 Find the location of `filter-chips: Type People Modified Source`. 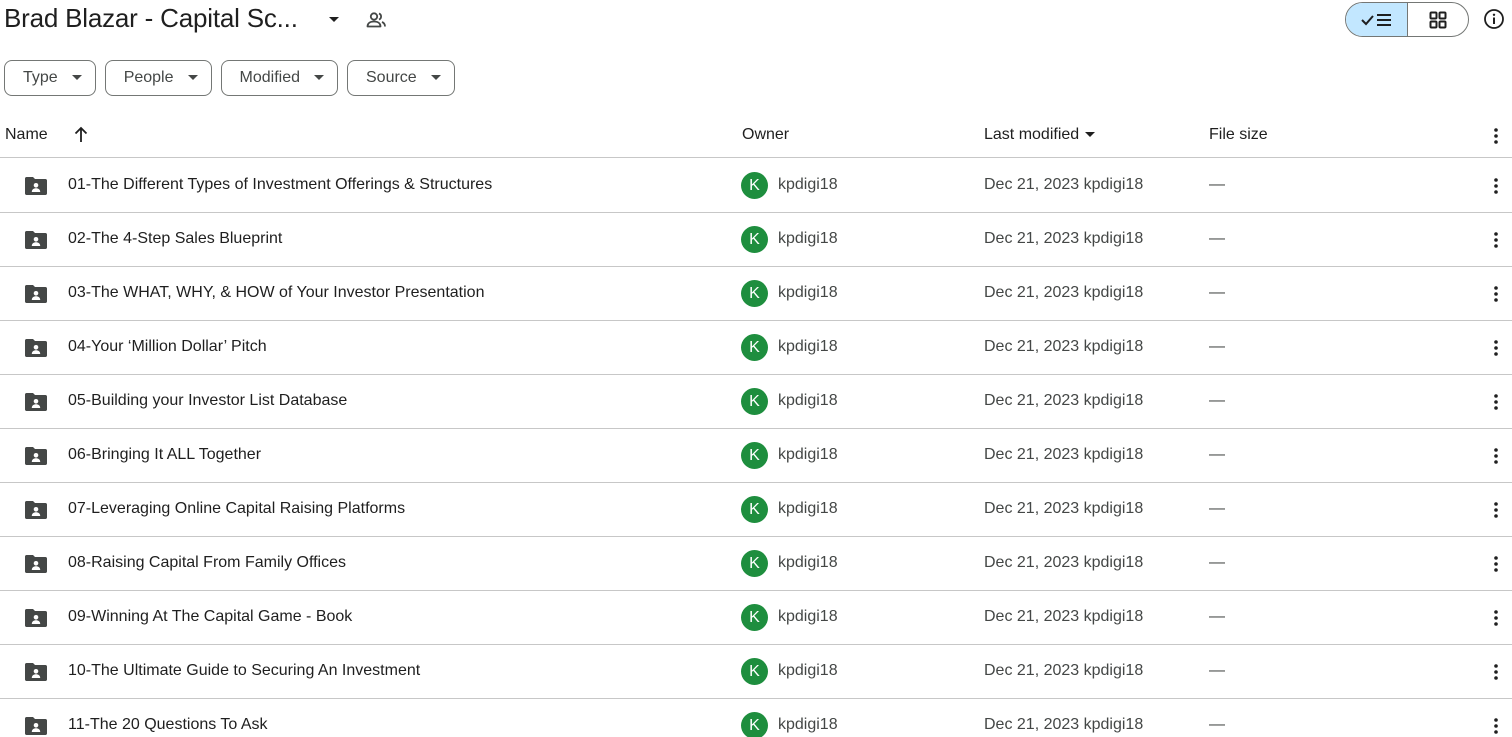

filter-chips: Type People Modified Source is located at coordinates (229, 78).